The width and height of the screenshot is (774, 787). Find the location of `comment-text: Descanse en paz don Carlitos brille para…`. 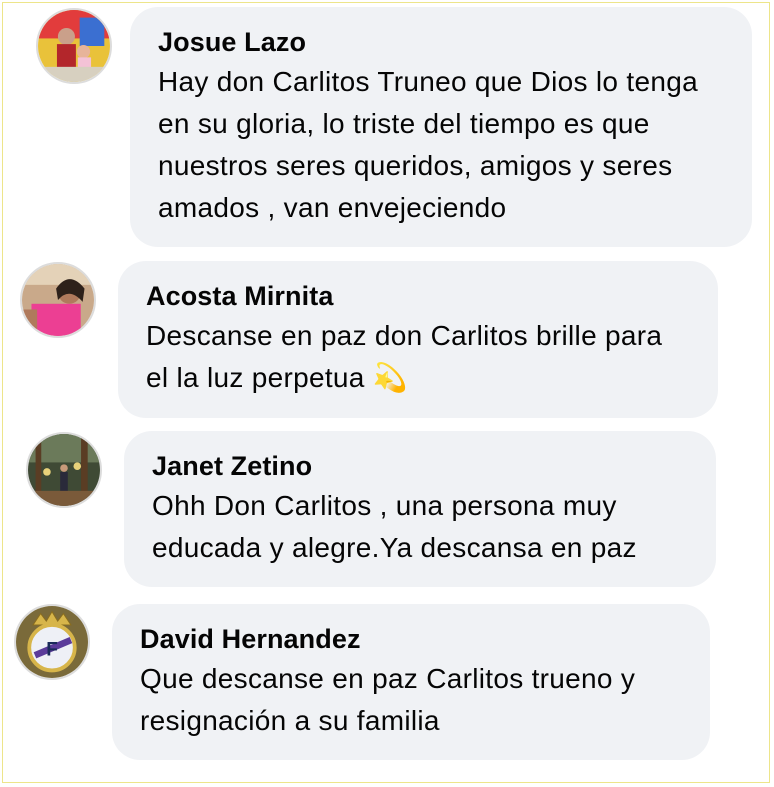

comment-text: Descanse en paz don Carlitos brille para… is located at coordinates (404, 356).